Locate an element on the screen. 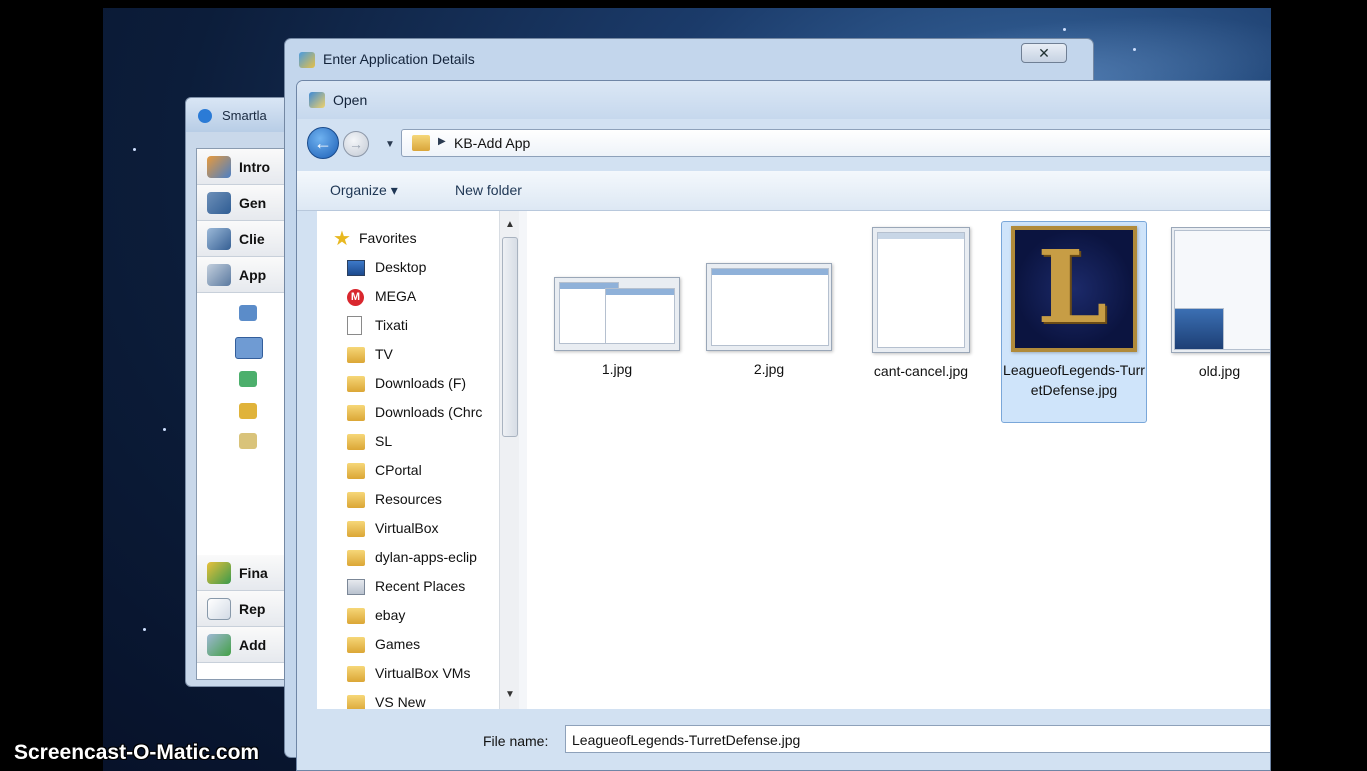  pane-divider is located at coordinates (523, 460).